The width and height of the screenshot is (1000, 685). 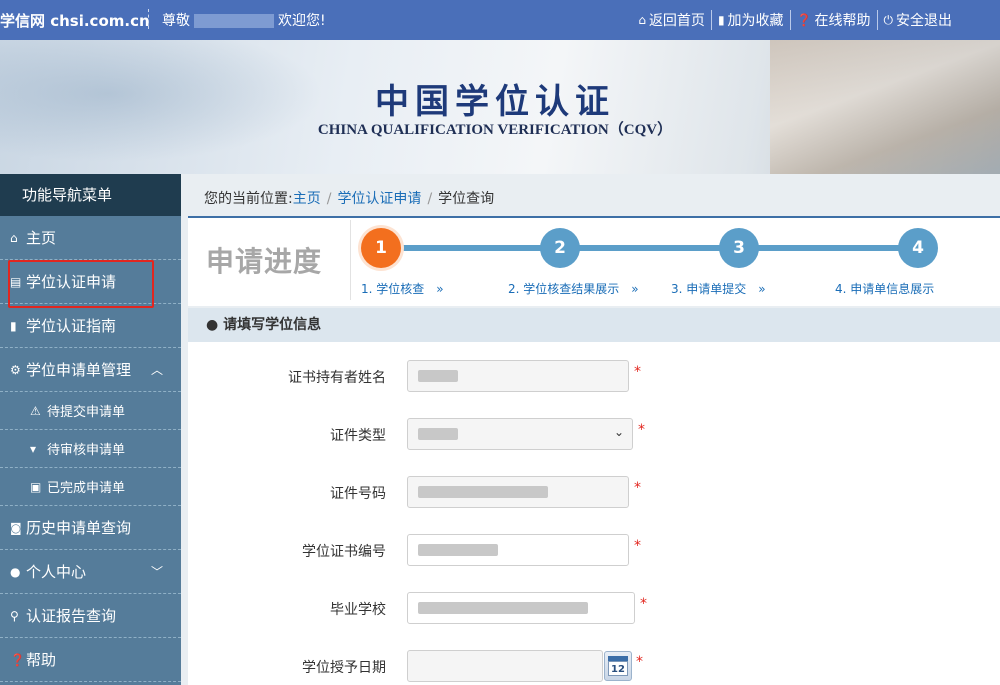 What do you see at coordinates (90, 282) in the screenshot?
I see `sidebar-item-degree-application: ▤ 学位认证申请` at bounding box center [90, 282].